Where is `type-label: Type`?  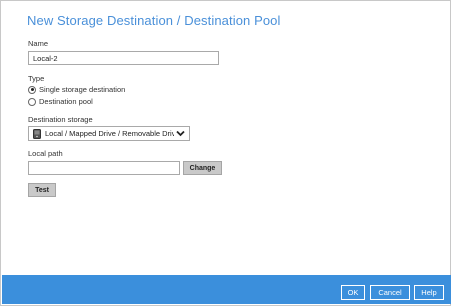 type-label: Type is located at coordinates (36, 78).